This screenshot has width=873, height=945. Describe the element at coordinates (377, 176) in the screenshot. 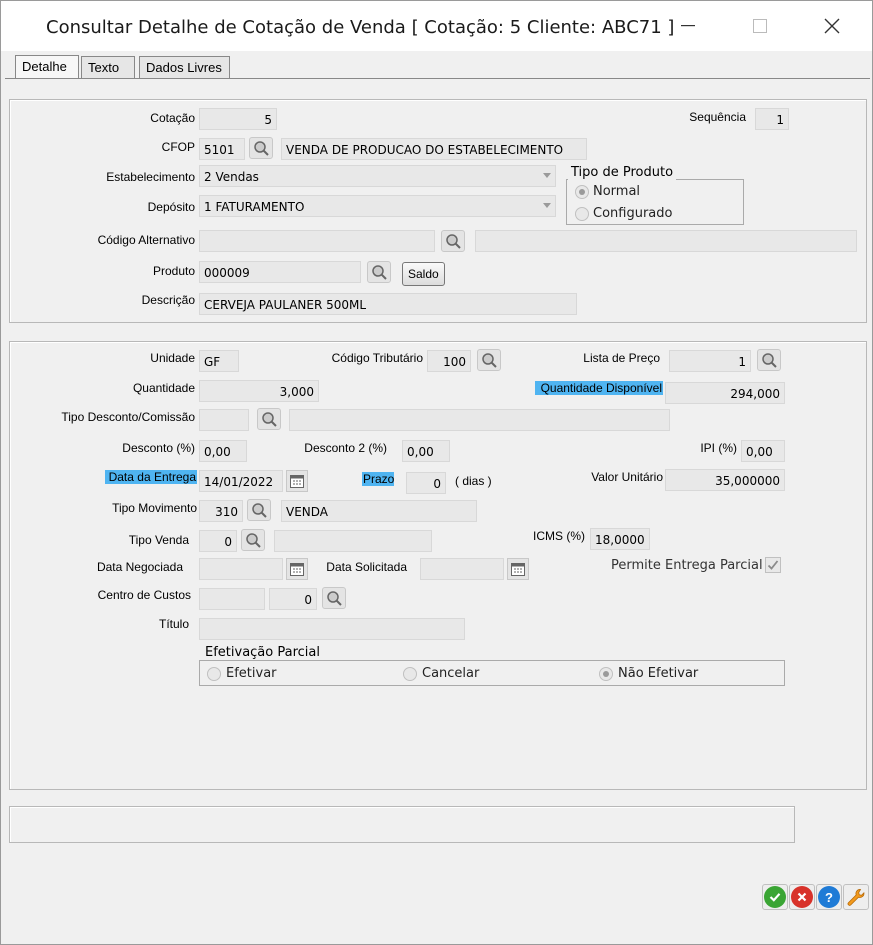

I see `estabelecimento-select: 2 Vendas` at that location.